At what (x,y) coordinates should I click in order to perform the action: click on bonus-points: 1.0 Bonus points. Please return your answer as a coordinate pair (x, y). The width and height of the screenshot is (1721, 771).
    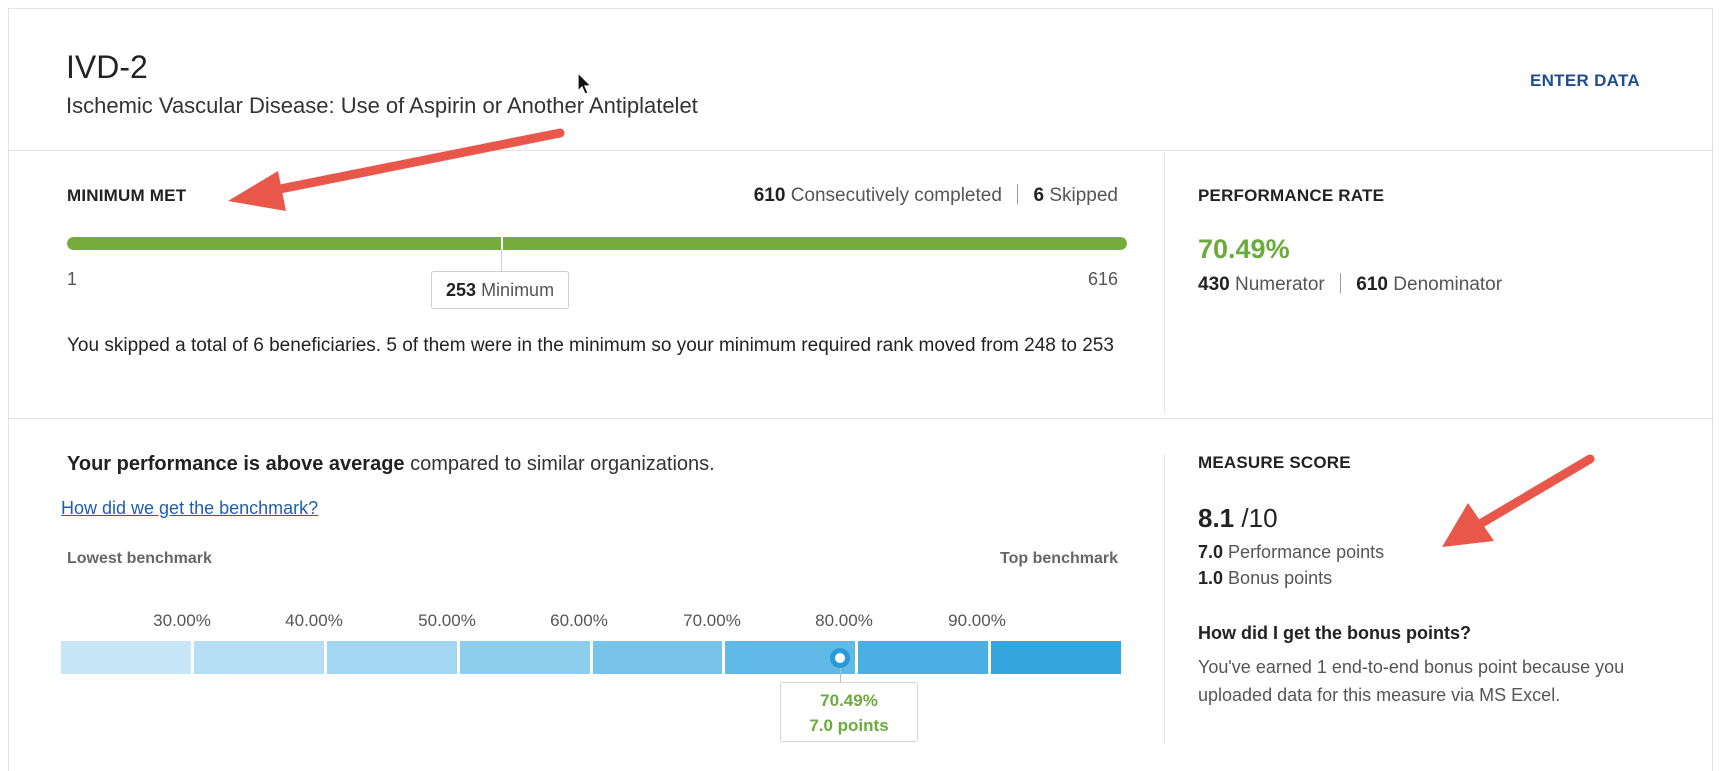
    Looking at the image, I should click on (1265, 578).